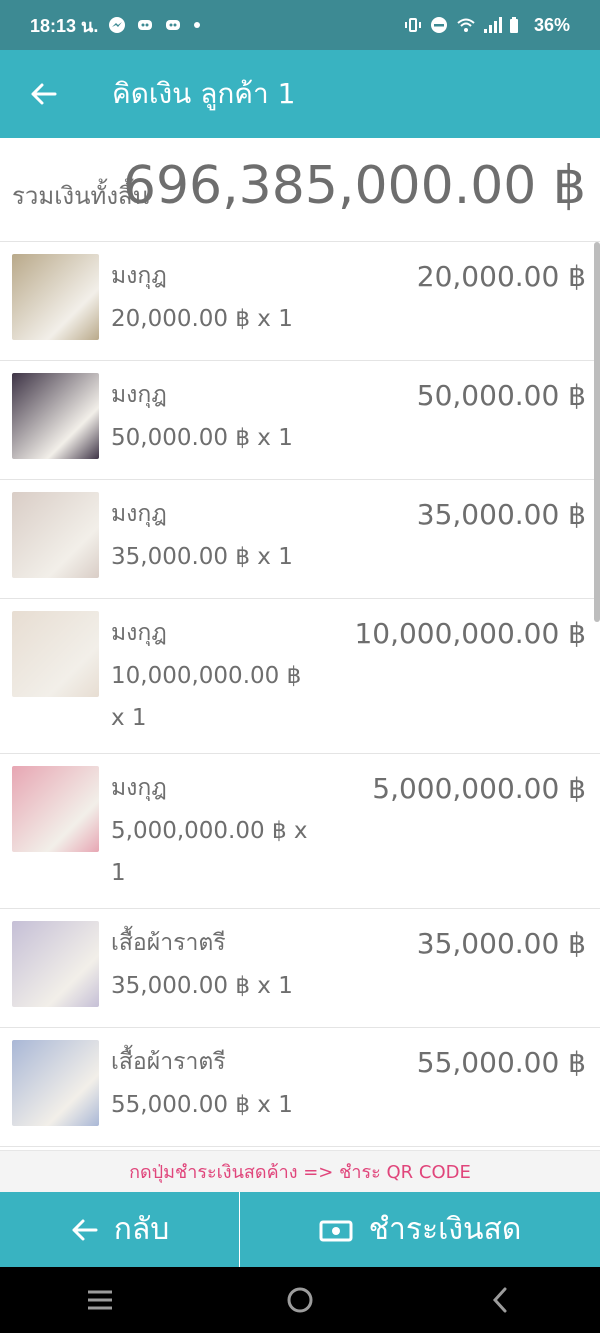  I want to click on dot-icon, so click(201, 25).